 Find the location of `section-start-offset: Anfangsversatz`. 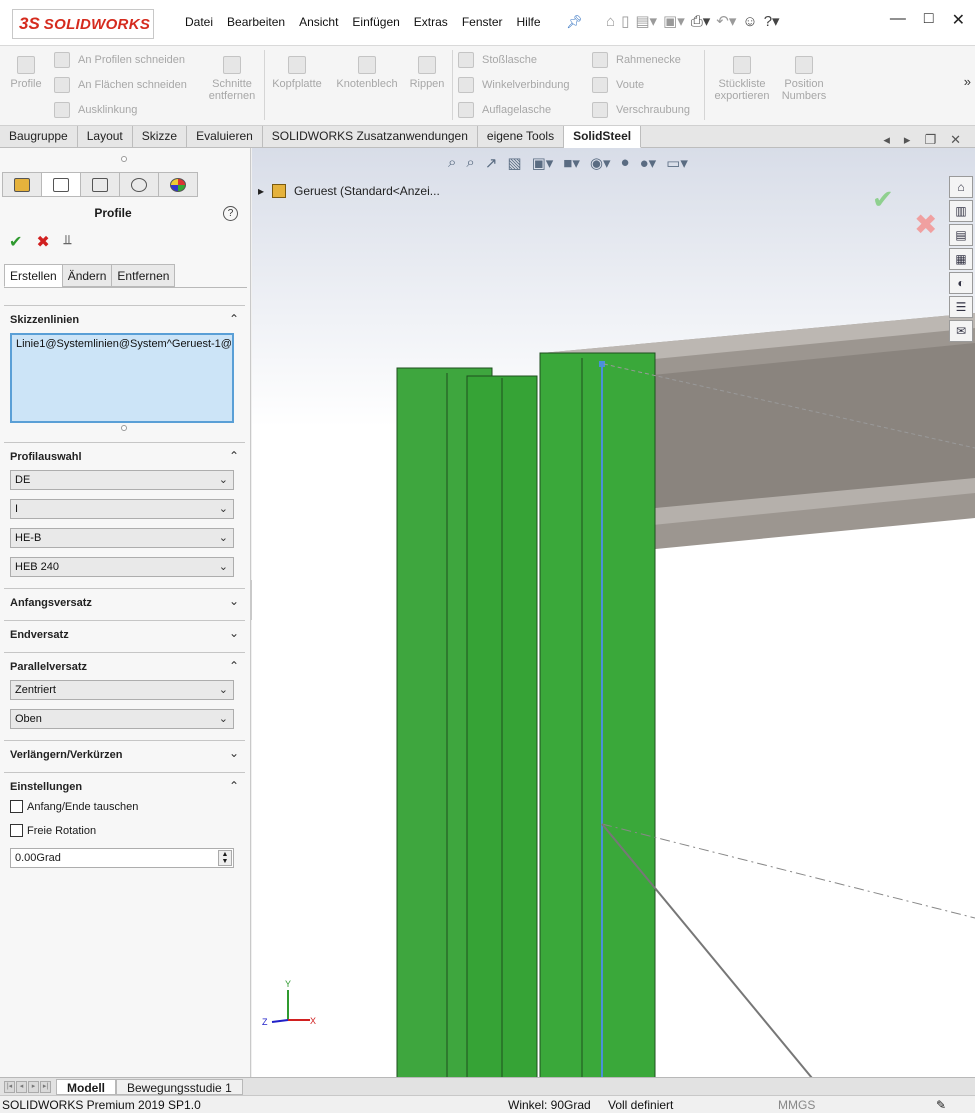

section-start-offset: Anfangsversatz is located at coordinates (51, 603).